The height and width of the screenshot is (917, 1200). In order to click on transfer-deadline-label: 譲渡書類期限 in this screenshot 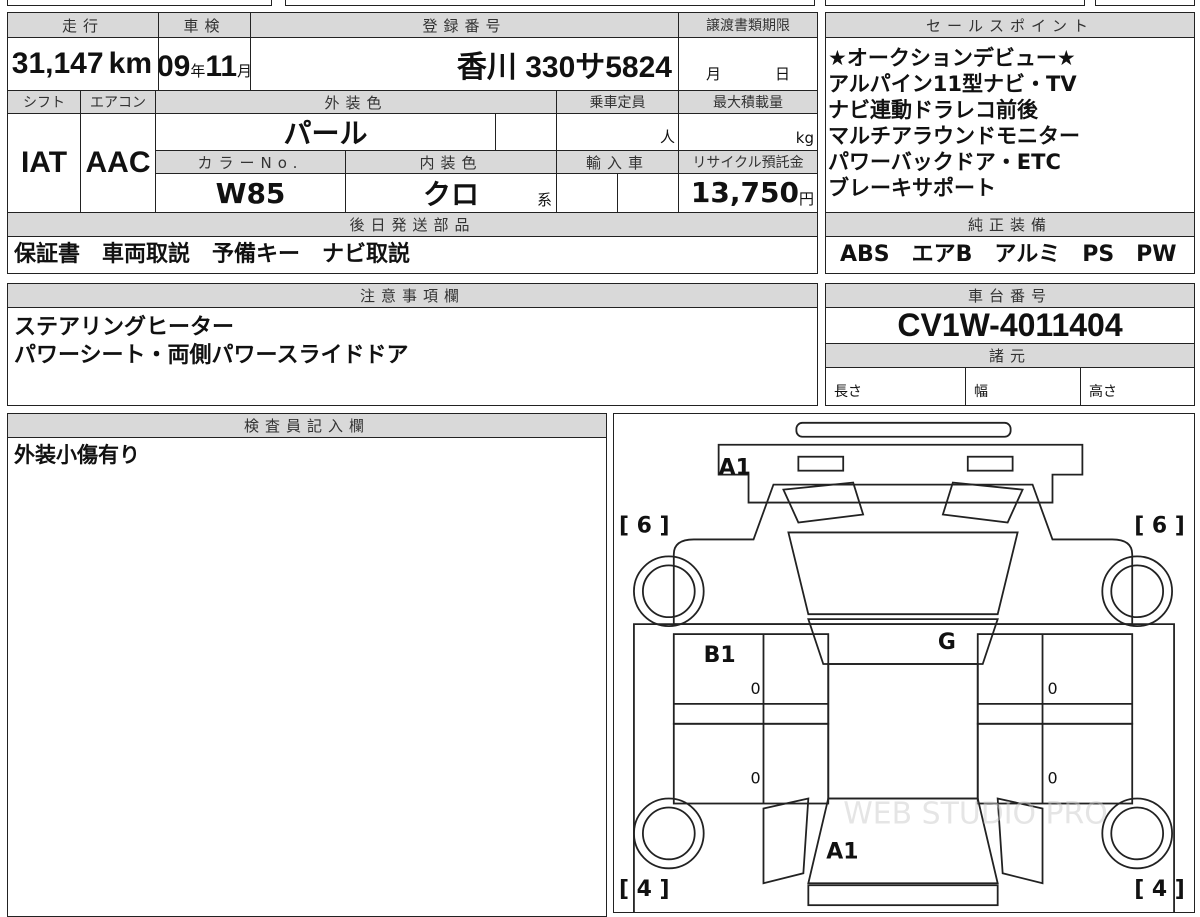, I will do `click(748, 25)`.